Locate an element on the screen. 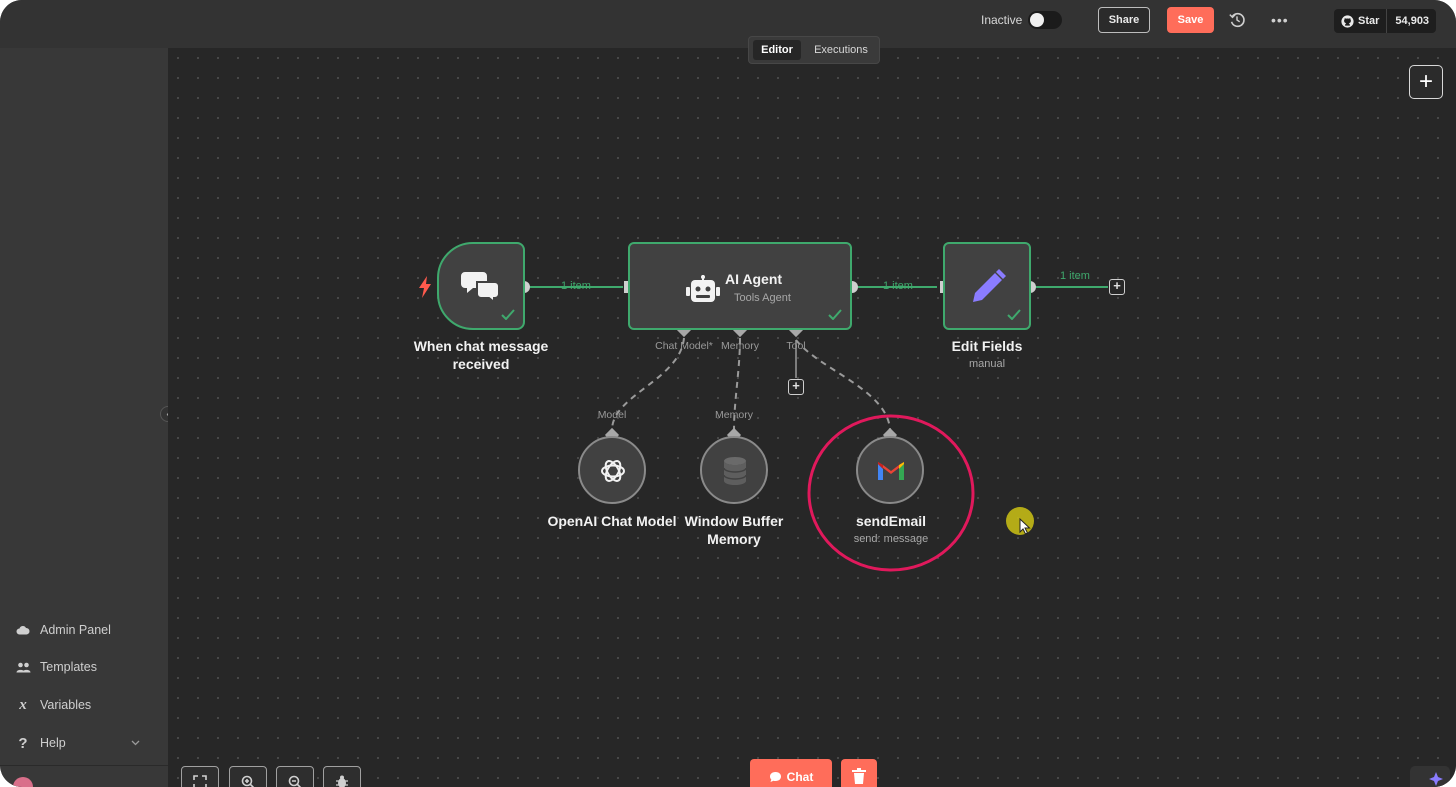 Image resolution: width=1456 pixels, height=787 pixels. fit-view-icon is located at coordinates (200, 781).